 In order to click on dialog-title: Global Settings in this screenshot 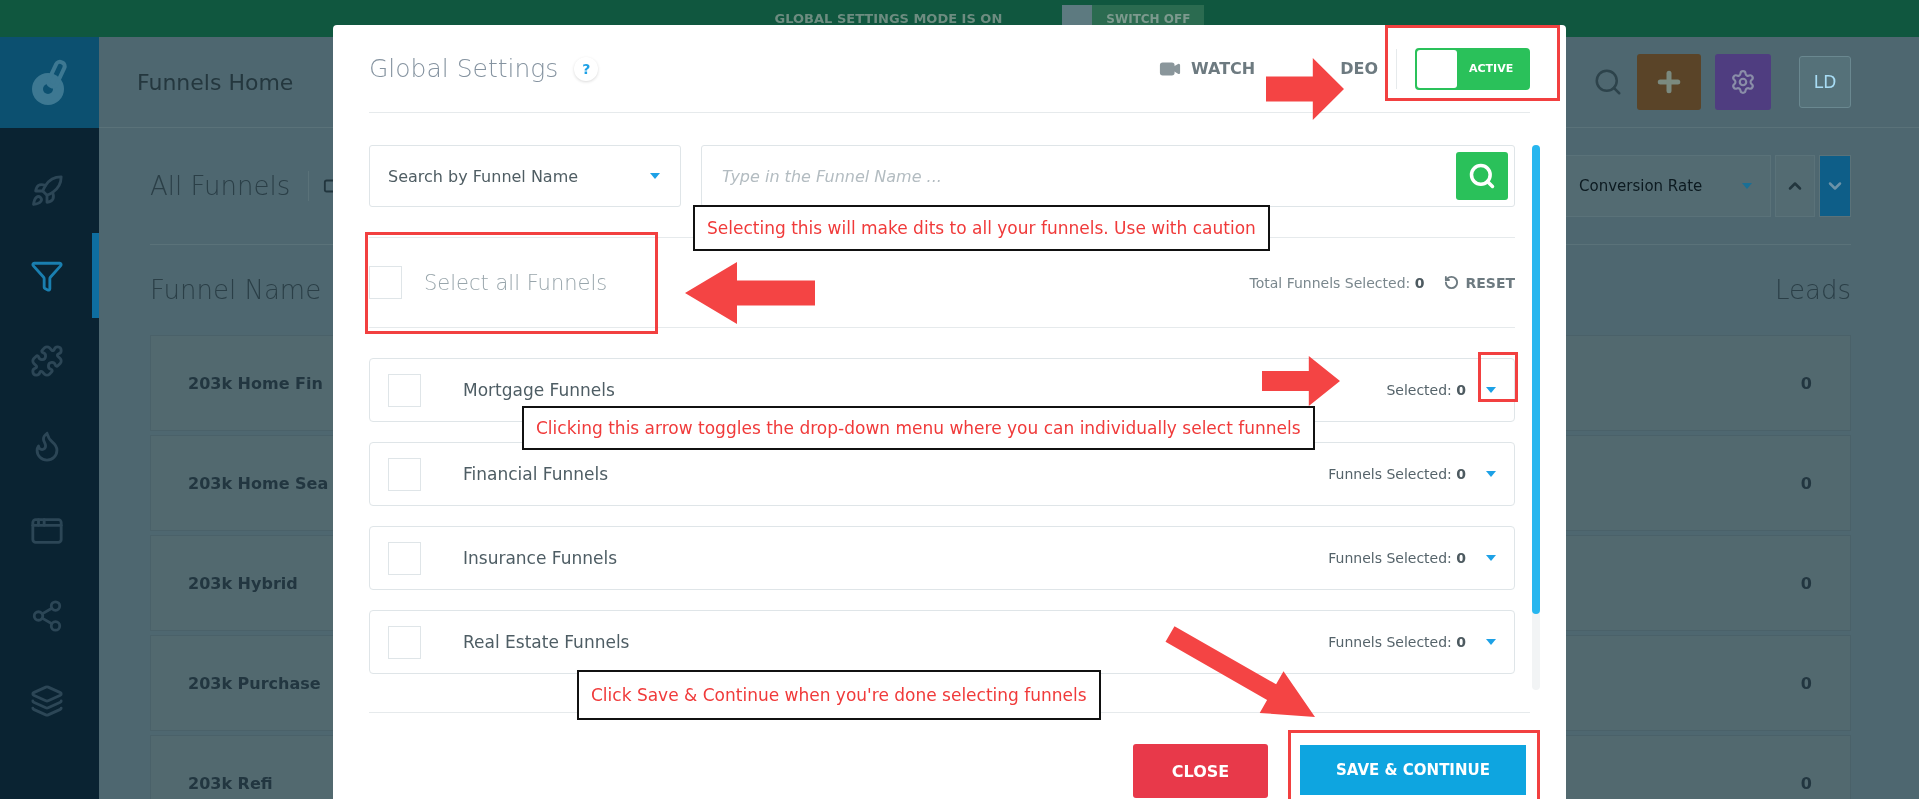, I will do `click(464, 68)`.